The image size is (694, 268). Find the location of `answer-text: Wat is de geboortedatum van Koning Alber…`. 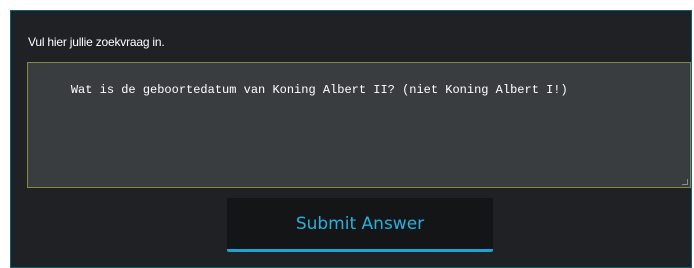

answer-text: Wat is de geboortedatum van Koning Alber… is located at coordinates (319, 90).